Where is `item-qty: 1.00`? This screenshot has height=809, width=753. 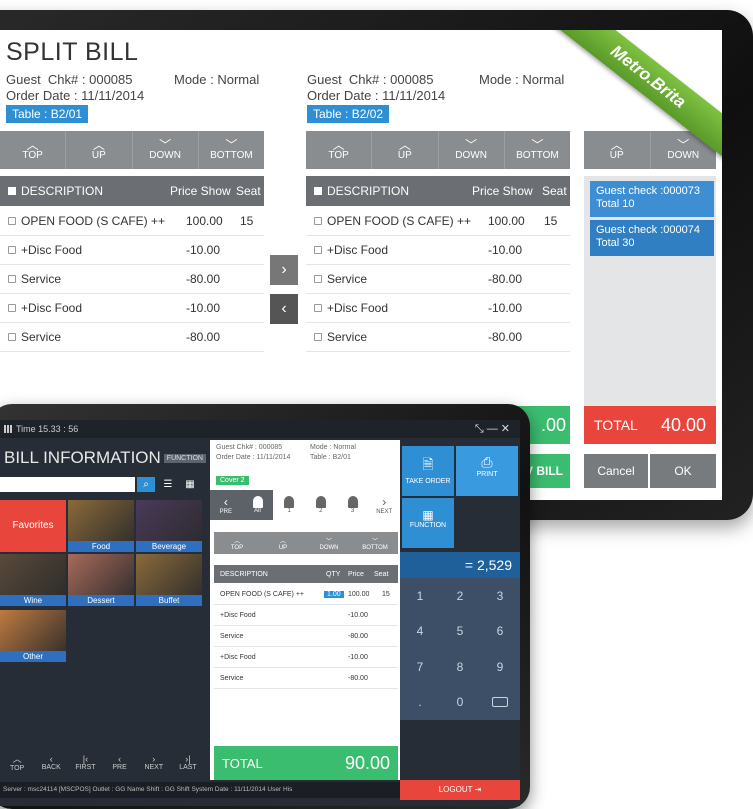 item-qty: 1.00 is located at coordinates (334, 594).